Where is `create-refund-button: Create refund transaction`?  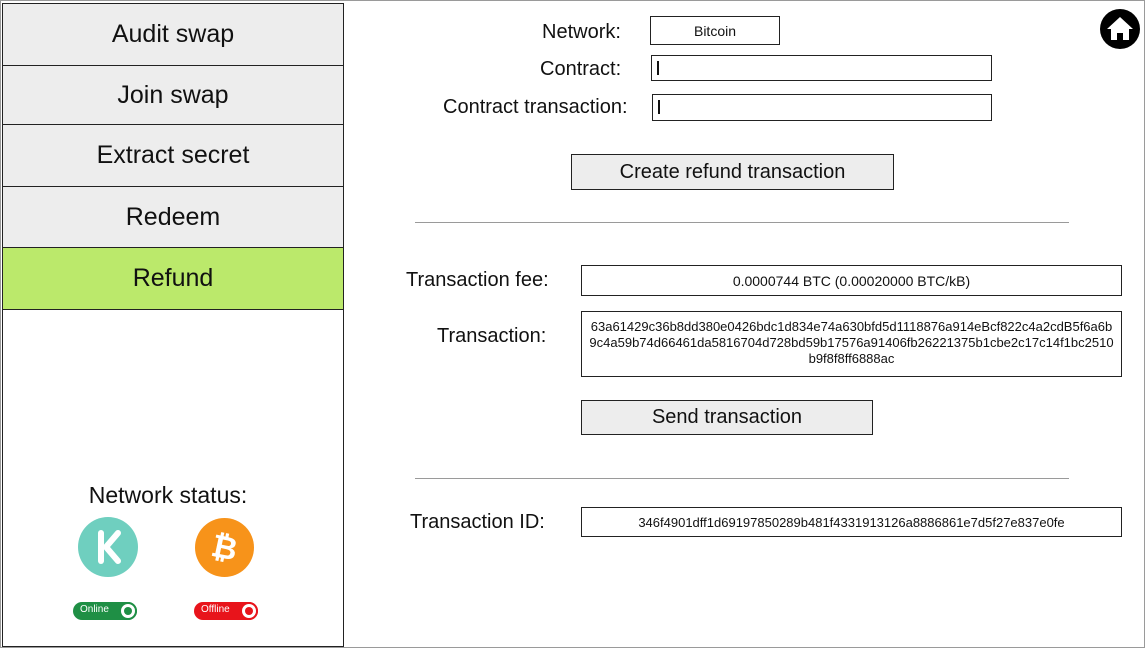 create-refund-button: Create refund transaction is located at coordinates (732, 172).